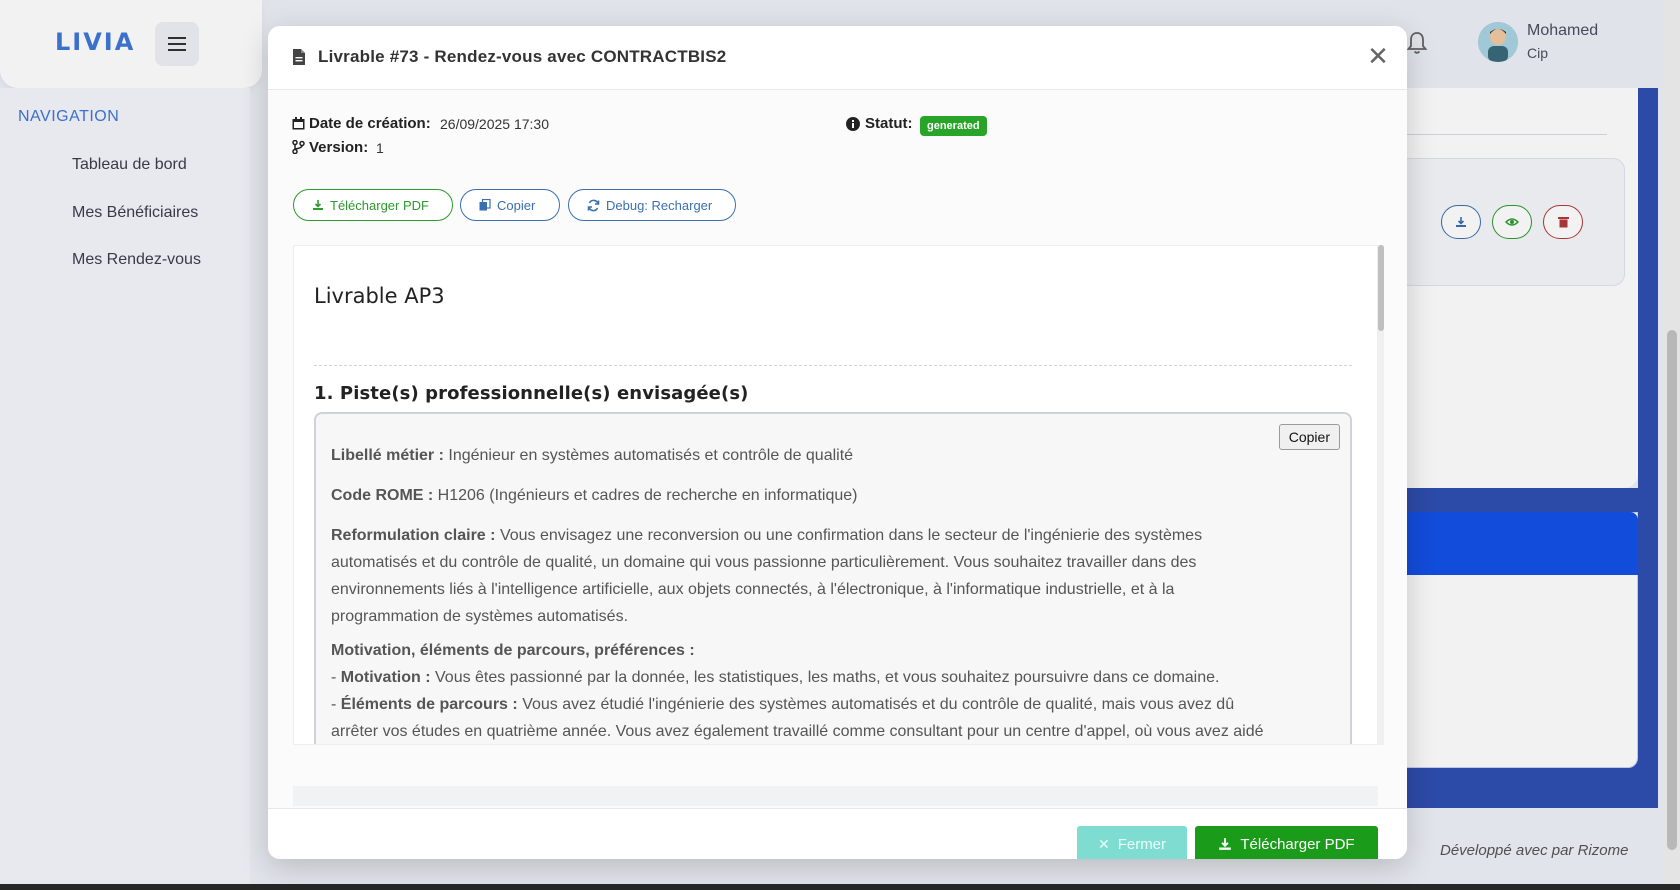 The width and height of the screenshot is (1680, 890). What do you see at coordinates (593, 205) in the screenshot?
I see `refresh-icon` at bounding box center [593, 205].